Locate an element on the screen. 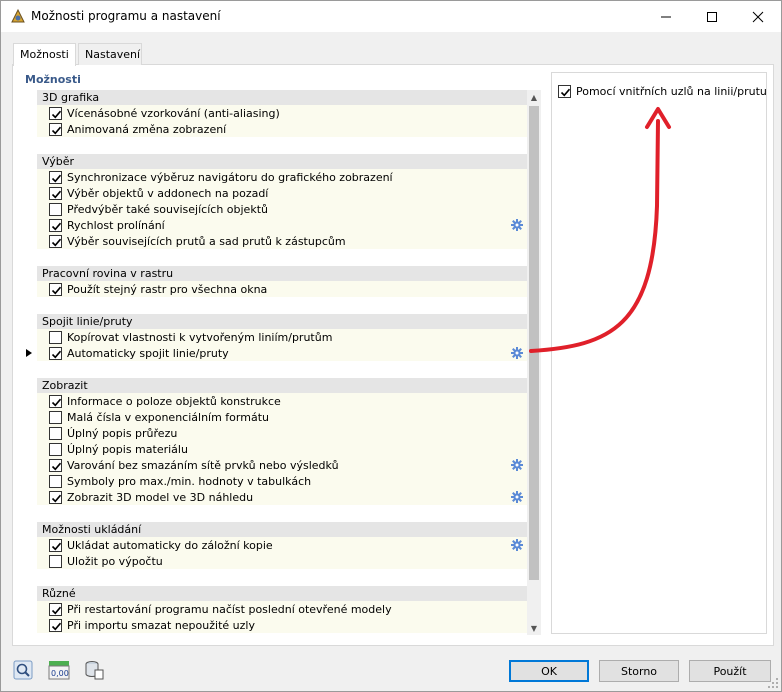  option-label: Ukládat automaticky do záložní kopie is located at coordinates (170, 545).